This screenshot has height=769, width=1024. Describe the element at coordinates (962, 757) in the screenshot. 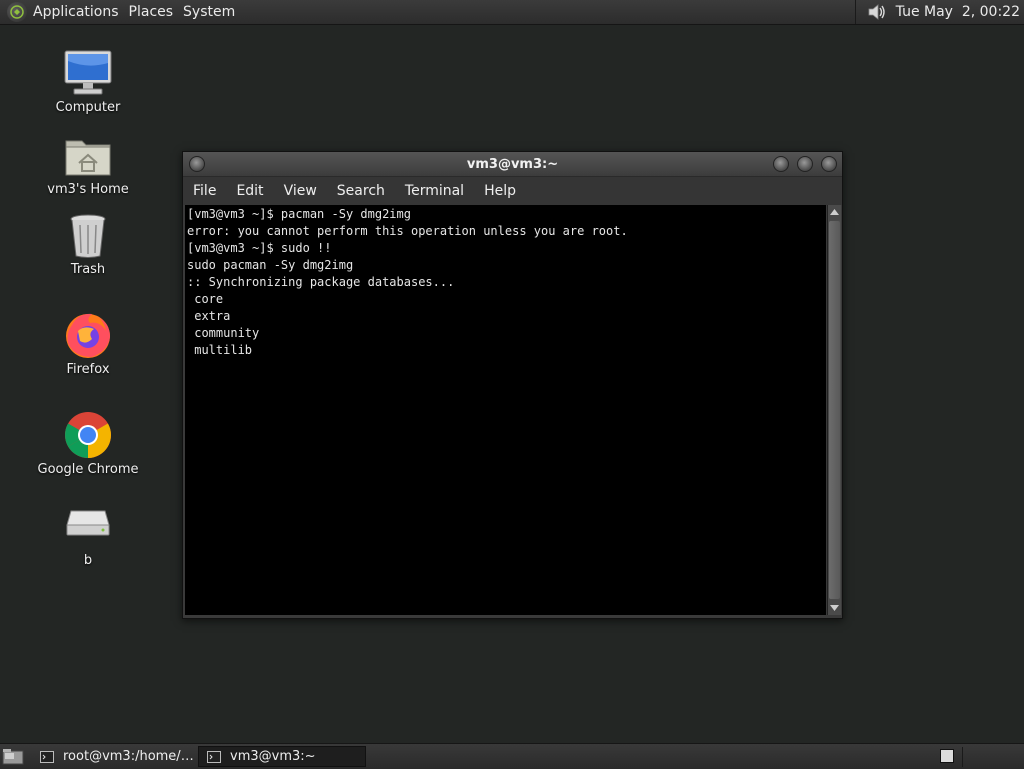

I see `panel-divider` at that location.